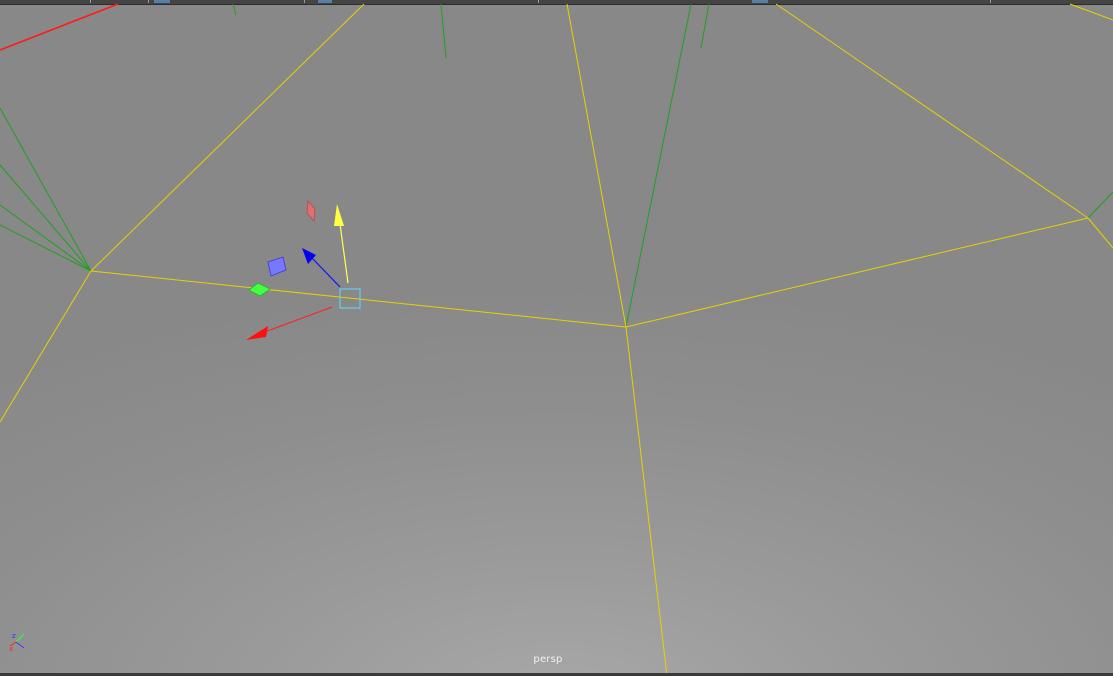 The height and width of the screenshot is (676, 1113). What do you see at coordinates (277, 266) in the screenshot?
I see `manip-plane-handle-blue` at bounding box center [277, 266].